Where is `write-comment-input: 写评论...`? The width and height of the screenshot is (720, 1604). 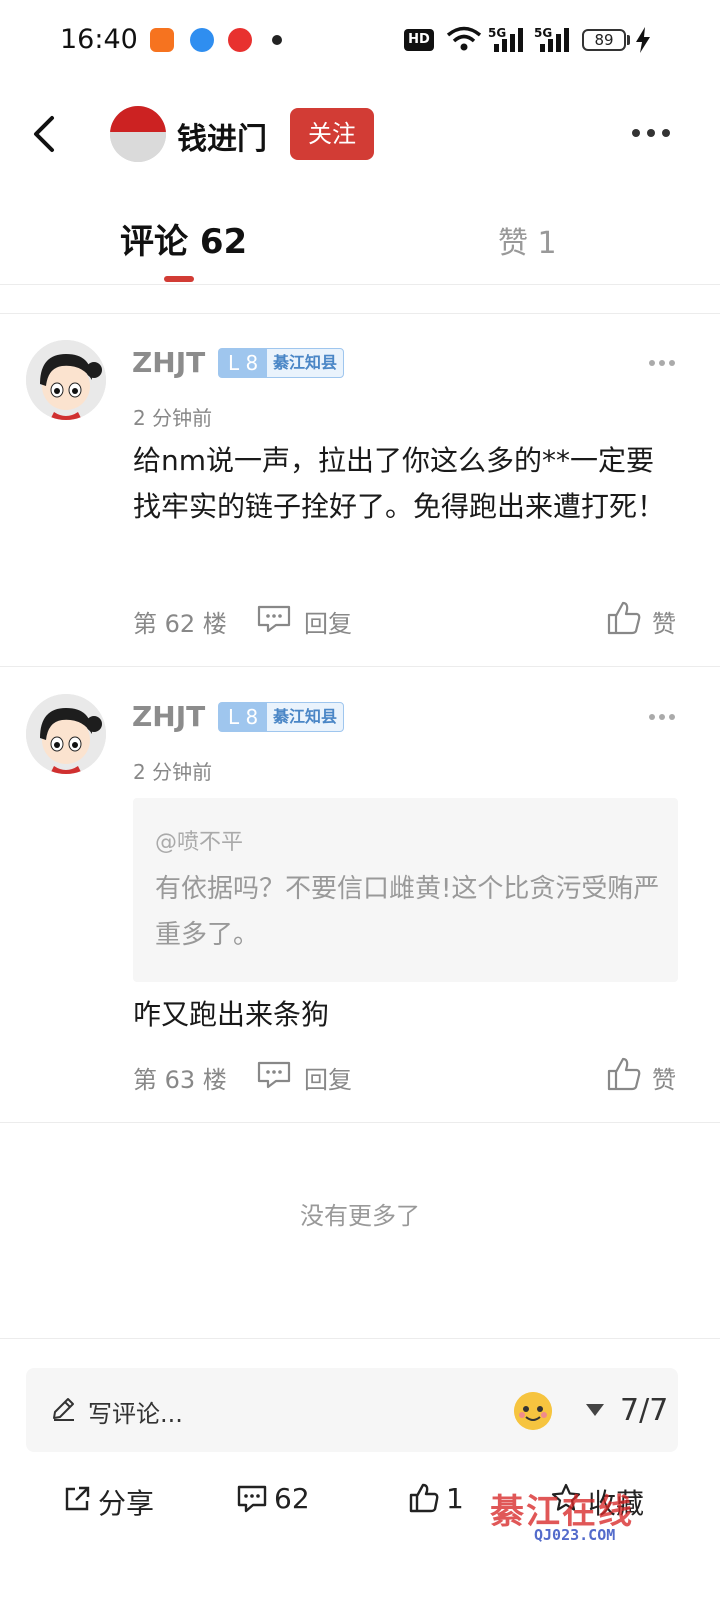 write-comment-input: 写评论... is located at coordinates (135, 1411).